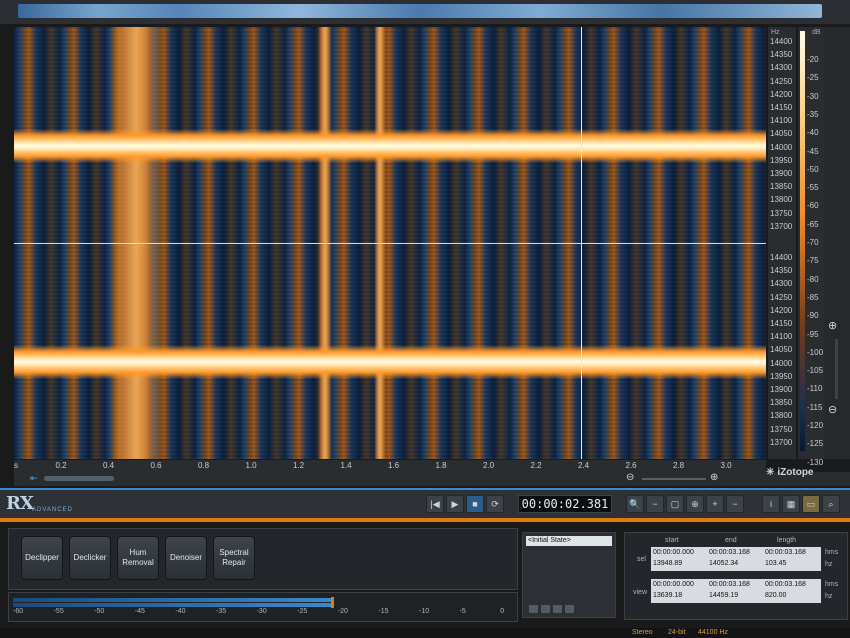  What do you see at coordinates (569, 541) in the screenshot?
I see `history-item: <Initial State>` at bounding box center [569, 541].